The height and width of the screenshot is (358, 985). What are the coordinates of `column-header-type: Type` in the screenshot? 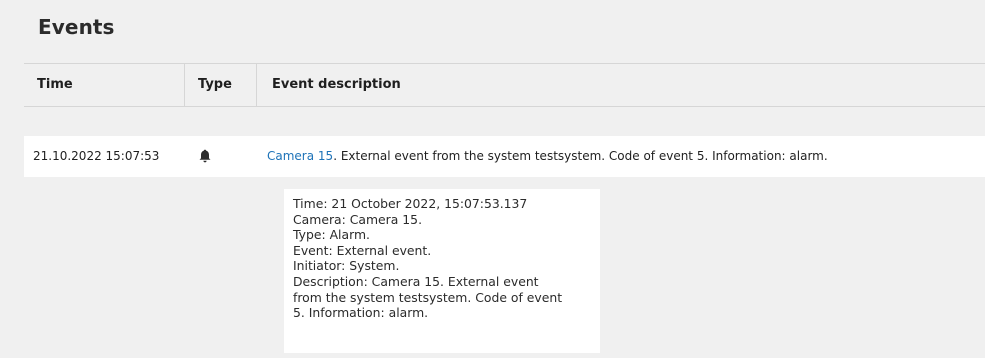 It's located at (215, 85).